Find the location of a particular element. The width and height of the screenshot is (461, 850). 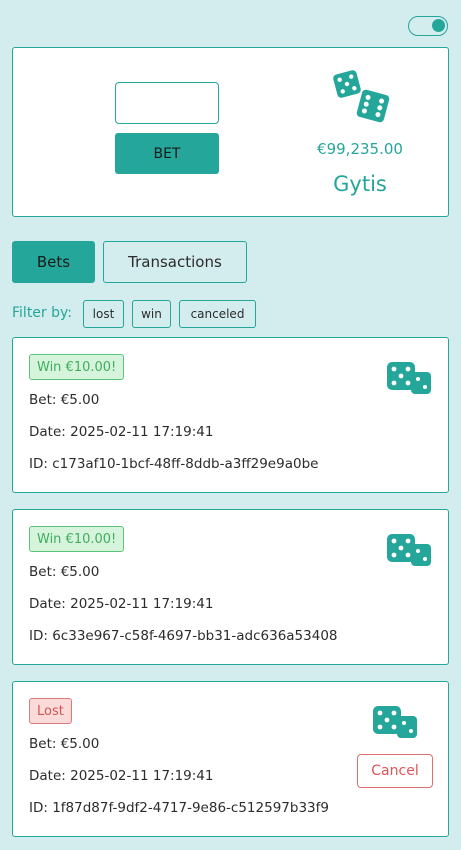

tab-transactions: Transactions is located at coordinates (175, 262).